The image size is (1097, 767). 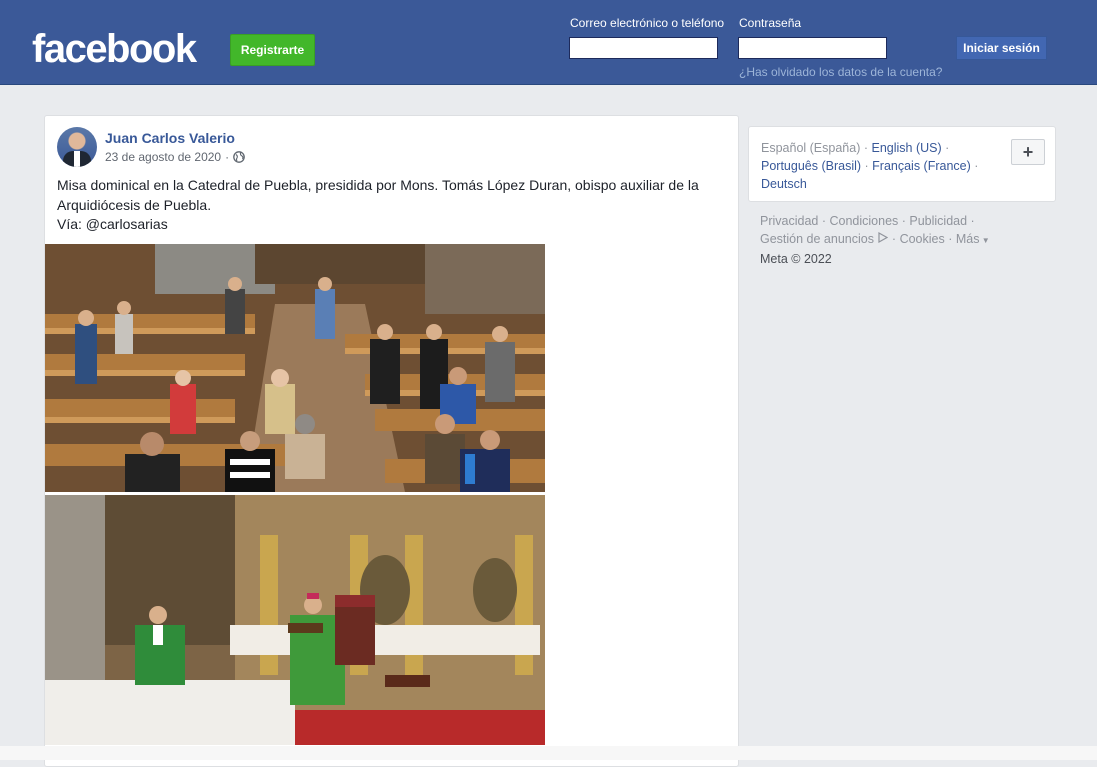 What do you see at coordinates (643, 48) in the screenshot?
I see `email-field` at bounding box center [643, 48].